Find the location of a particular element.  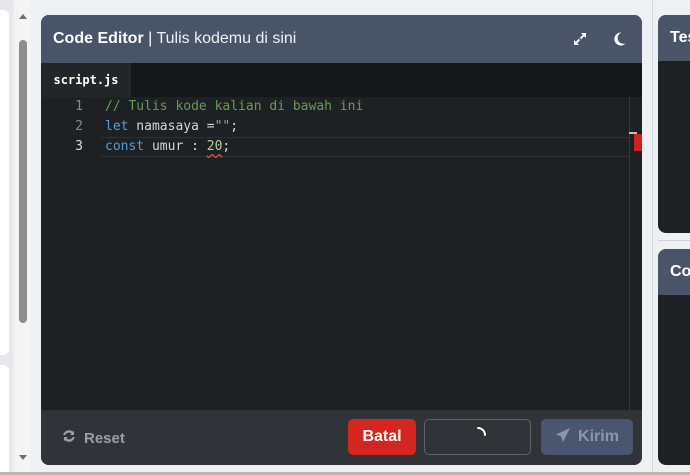

kirim-button: Kirim is located at coordinates (587, 437).